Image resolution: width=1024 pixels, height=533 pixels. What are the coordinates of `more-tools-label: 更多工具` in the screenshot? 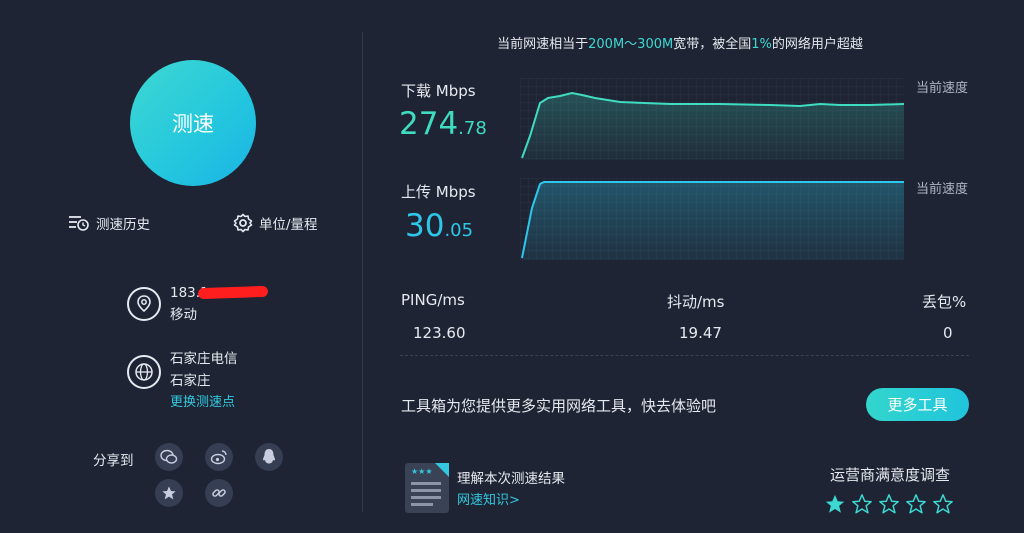 It's located at (917, 405).